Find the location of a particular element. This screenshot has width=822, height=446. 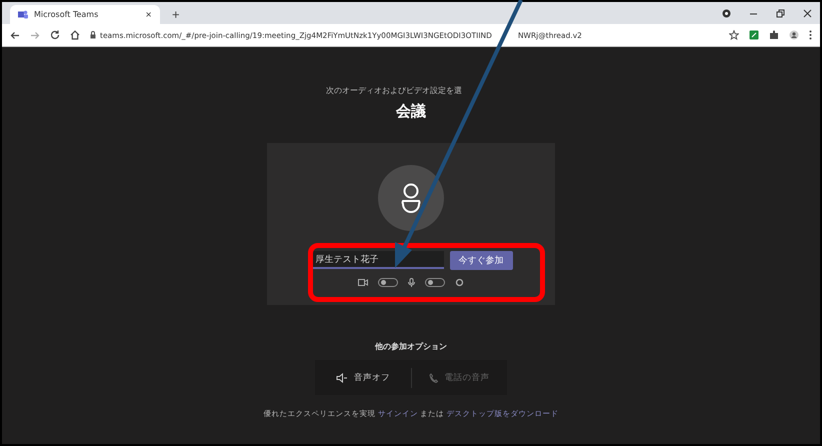

extension-icon is located at coordinates (754, 35).